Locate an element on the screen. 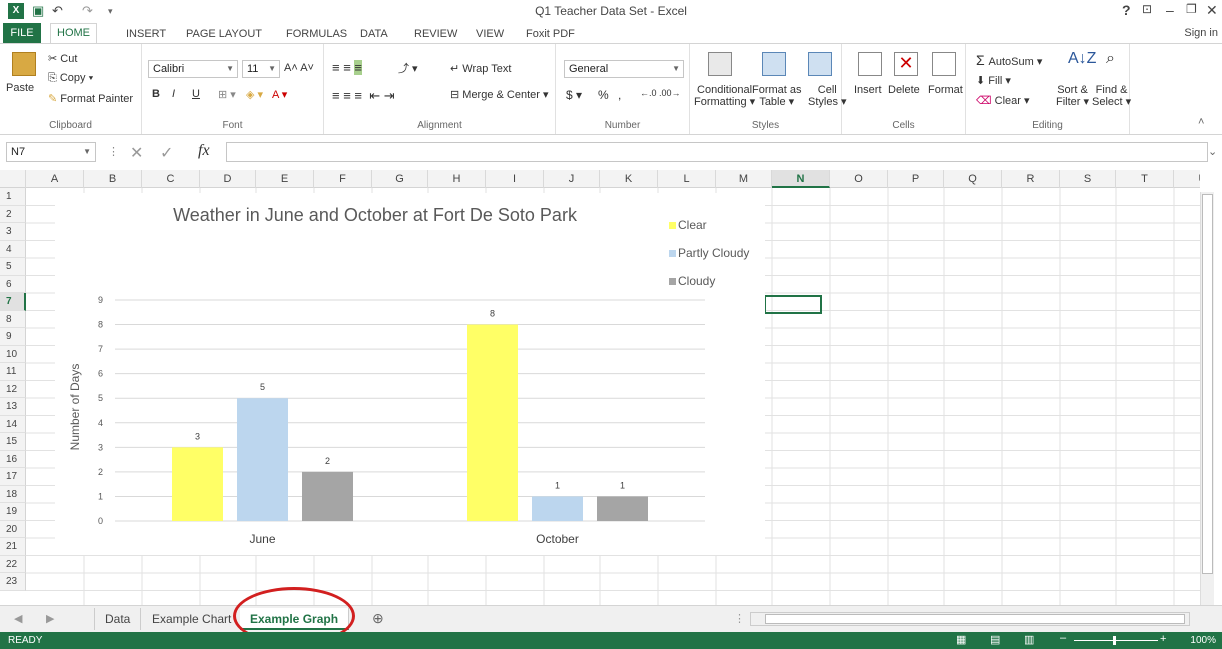 The height and width of the screenshot is (649, 1222). delete-cells-icon: ✕ is located at coordinates (906, 64).